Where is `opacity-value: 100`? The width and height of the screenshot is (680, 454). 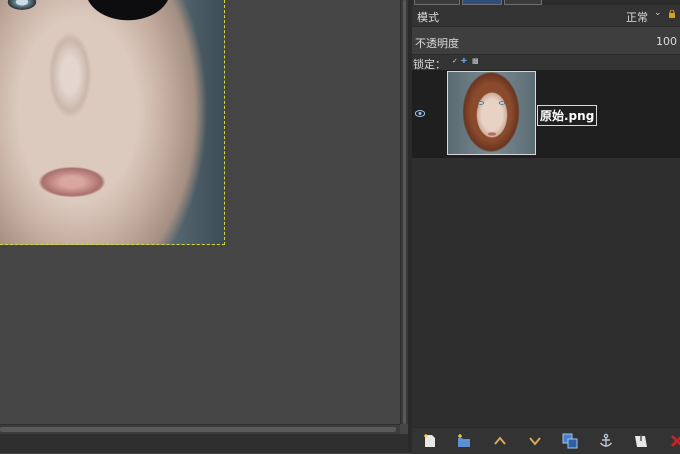 opacity-value: 100 is located at coordinates (666, 41).